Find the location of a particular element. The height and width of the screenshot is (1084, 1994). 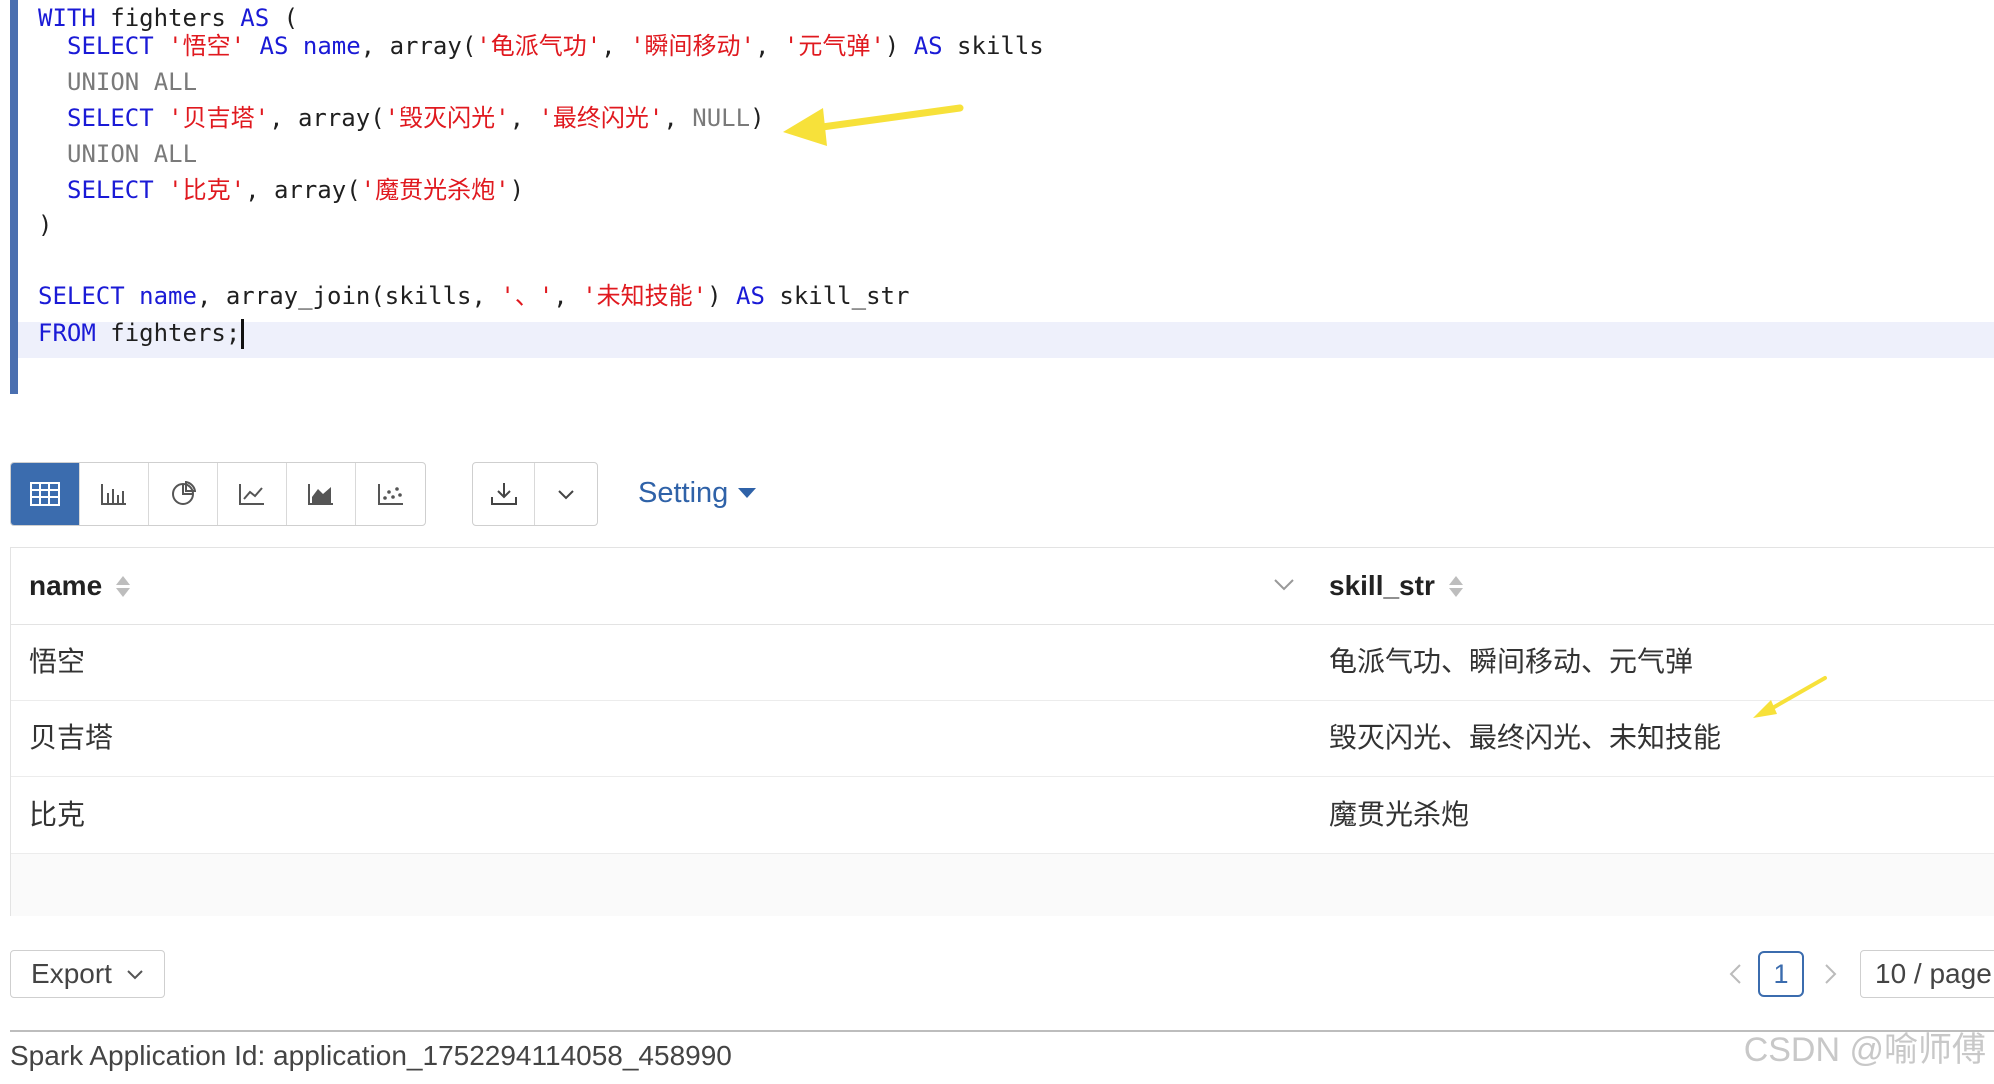

scatter-chart-button is located at coordinates (390, 494).